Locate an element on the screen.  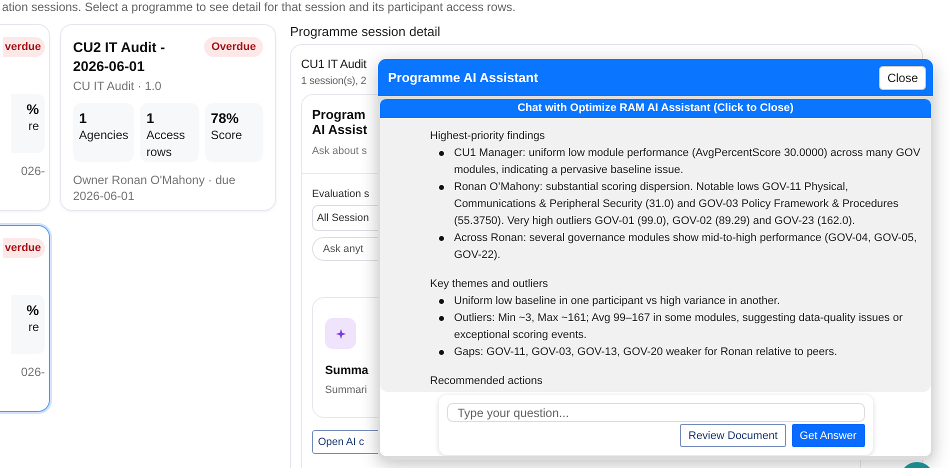
section-heading: Programme session detail is located at coordinates (366, 32).